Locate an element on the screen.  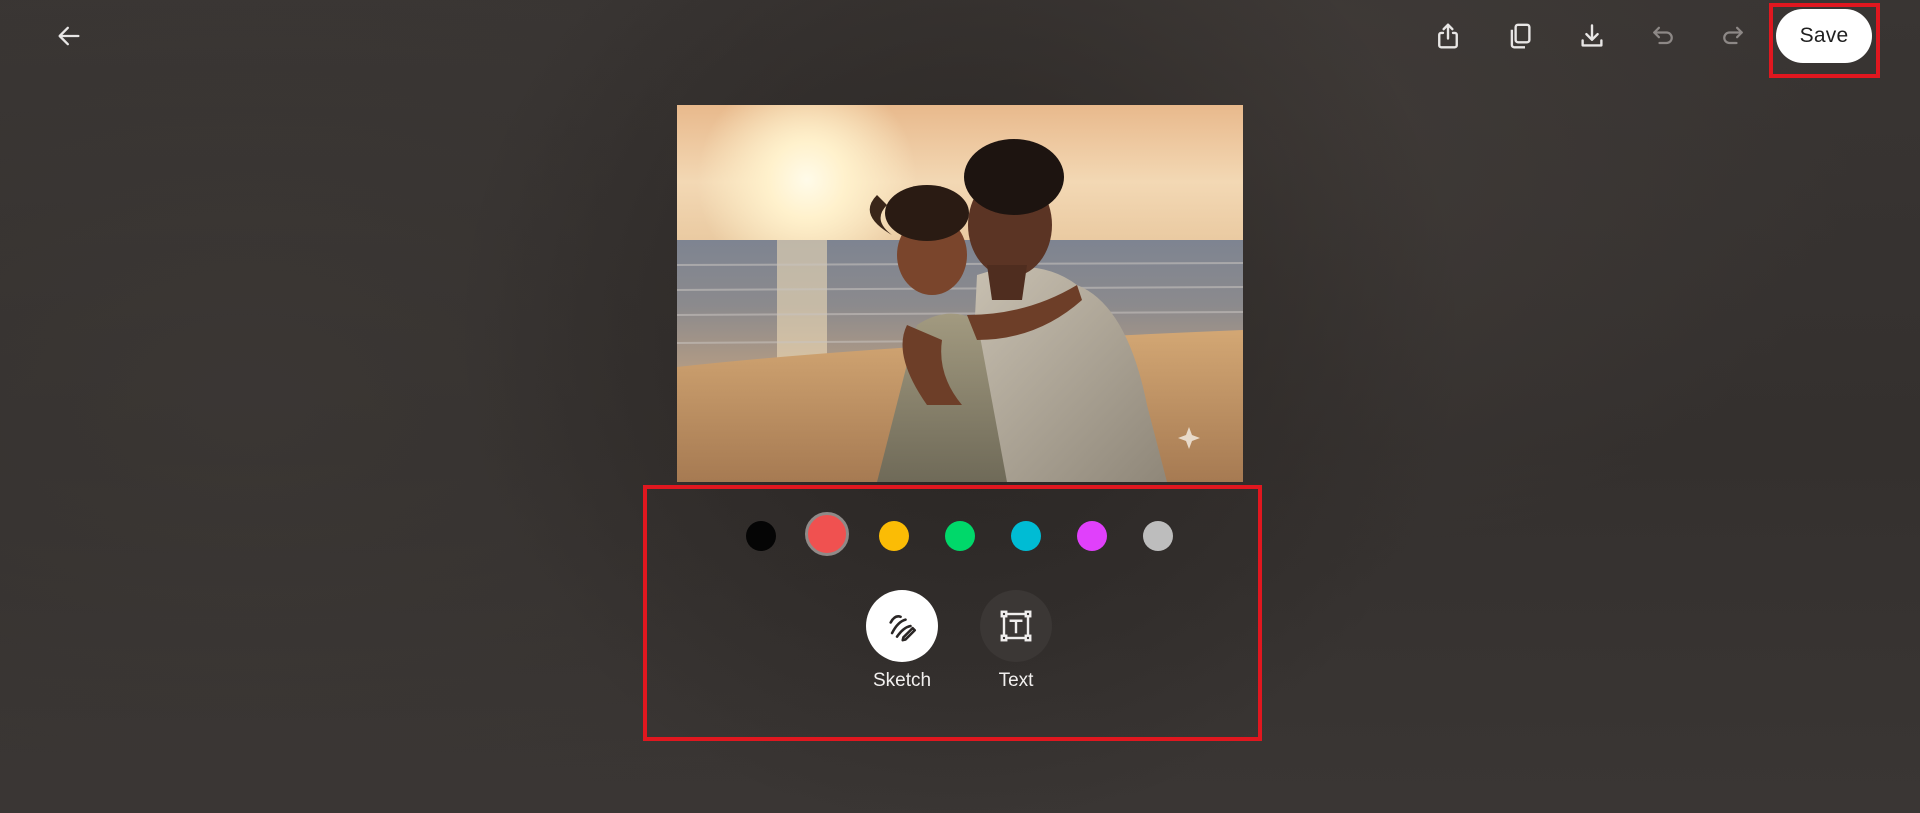
photo-canvas is located at coordinates (960, 293).